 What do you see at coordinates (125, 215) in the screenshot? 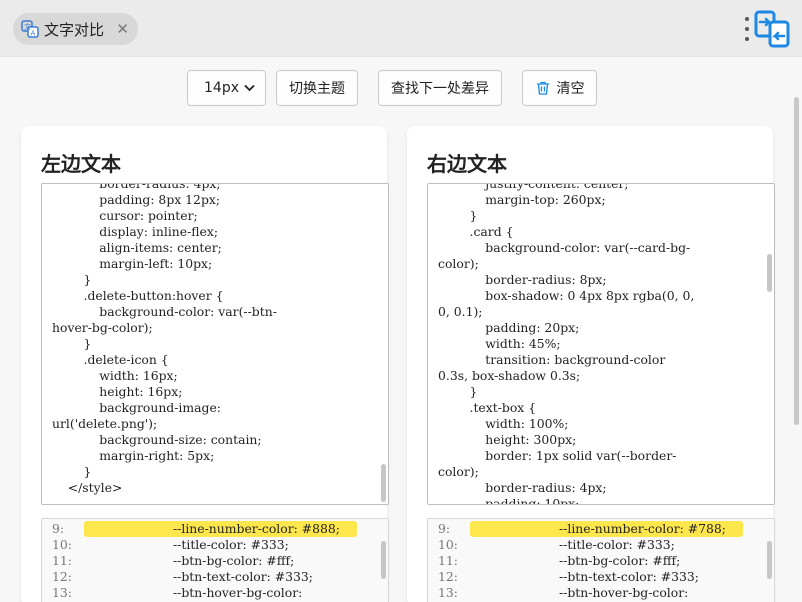
I see `code-line: cursor: pointer;` at bounding box center [125, 215].